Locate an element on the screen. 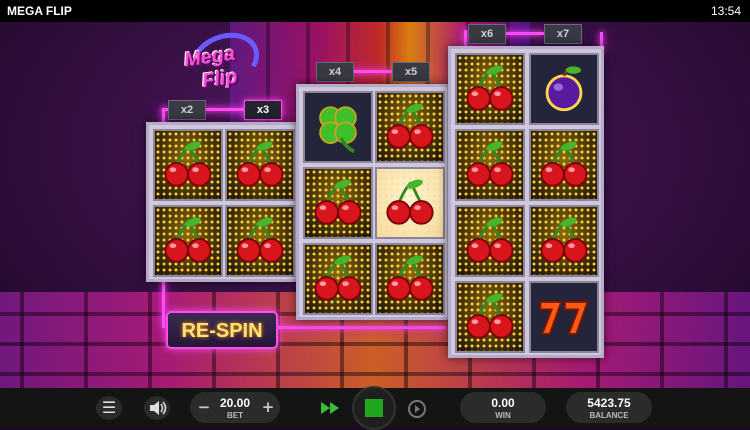  balance-display: 5423.75 BALANCE is located at coordinates (609, 407).